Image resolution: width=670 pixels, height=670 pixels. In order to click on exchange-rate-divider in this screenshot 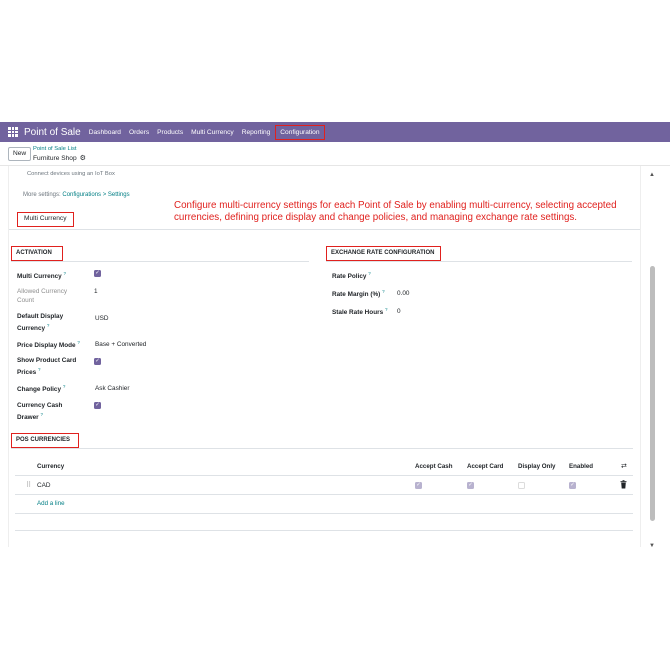, I will do `click(479, 261)`.